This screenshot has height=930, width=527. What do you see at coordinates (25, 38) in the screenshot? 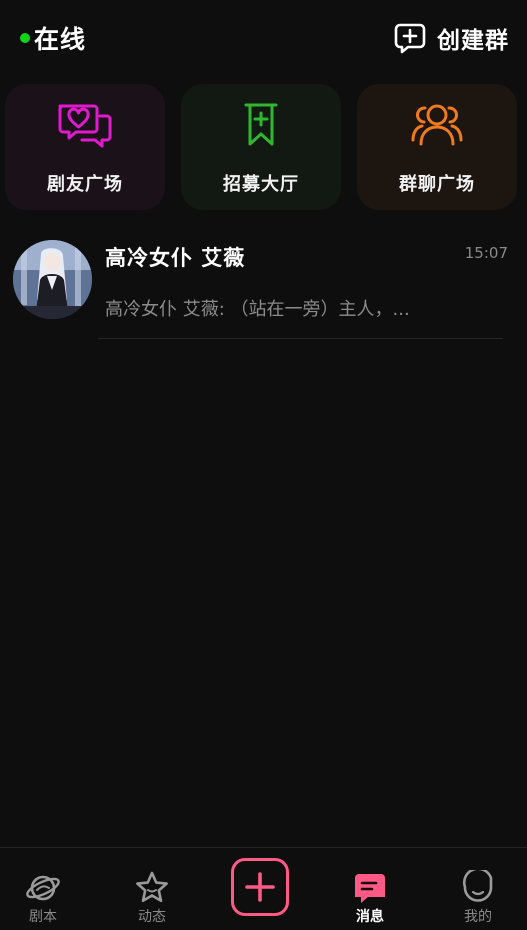
I see `online-status-dot` at bounding box center [25, 38].